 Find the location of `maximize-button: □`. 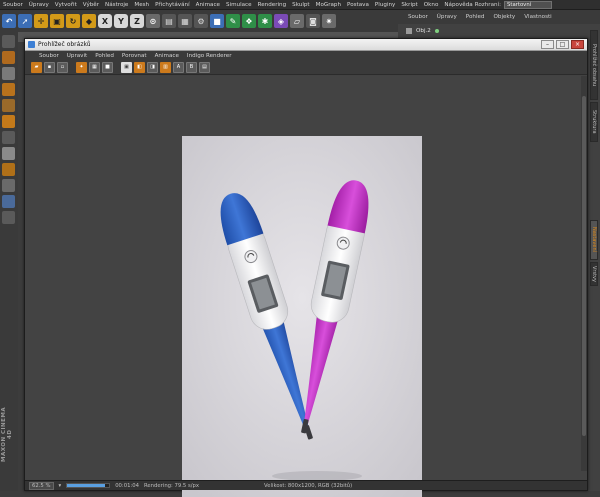

maximize-button: □ is located at coordinates (562, 44).